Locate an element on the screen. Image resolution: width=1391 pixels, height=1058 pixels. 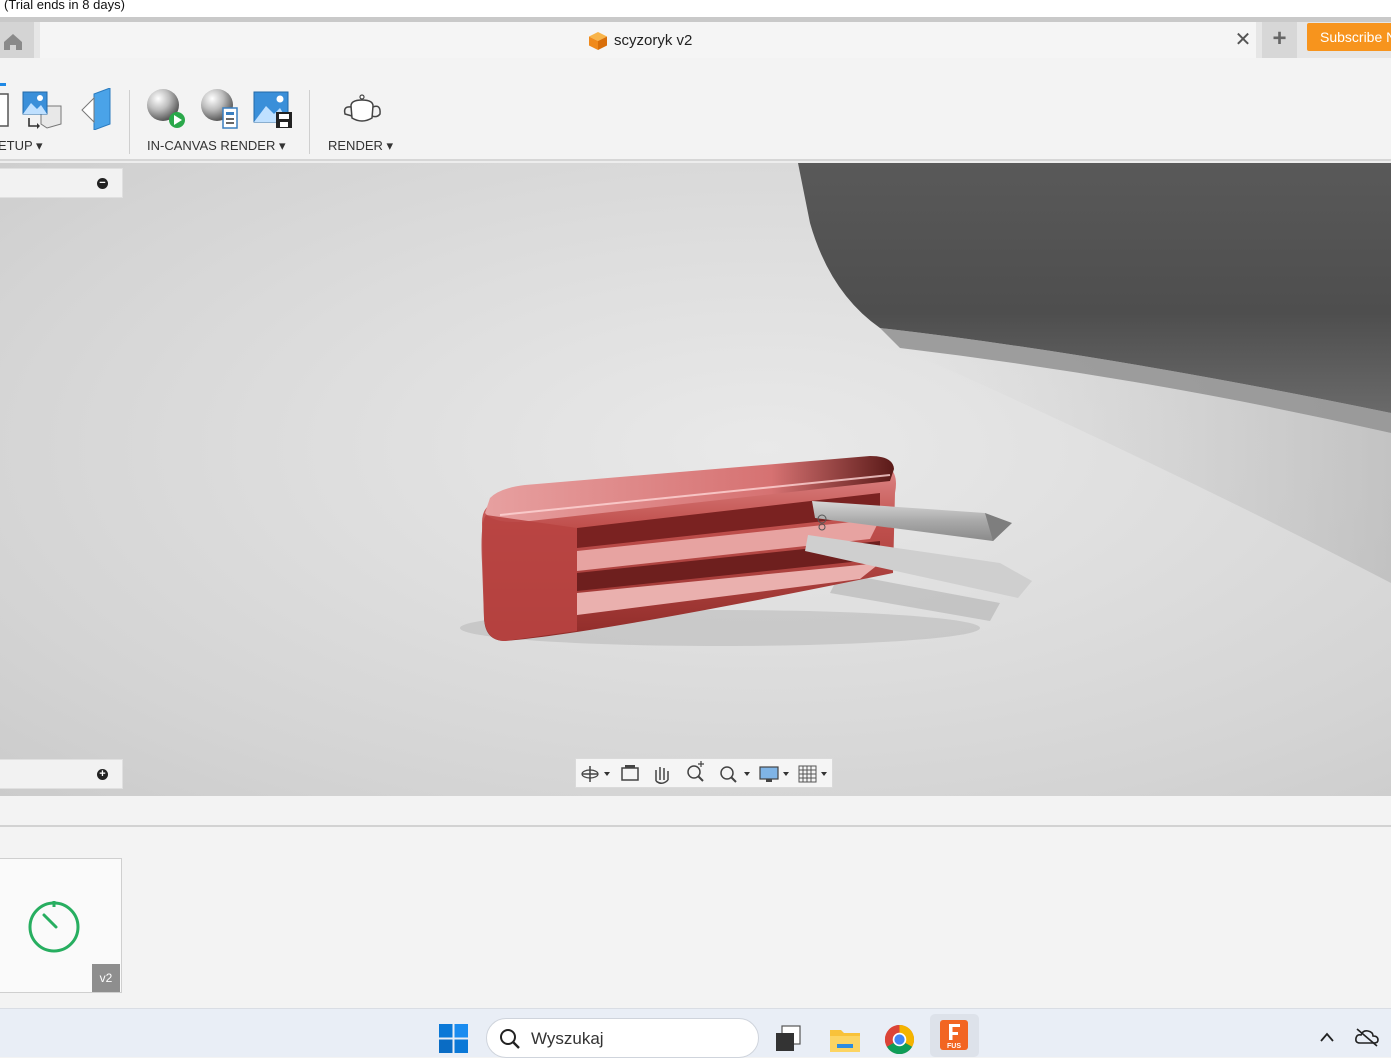
version-badge: v2 is located at coordinates (106, 978).